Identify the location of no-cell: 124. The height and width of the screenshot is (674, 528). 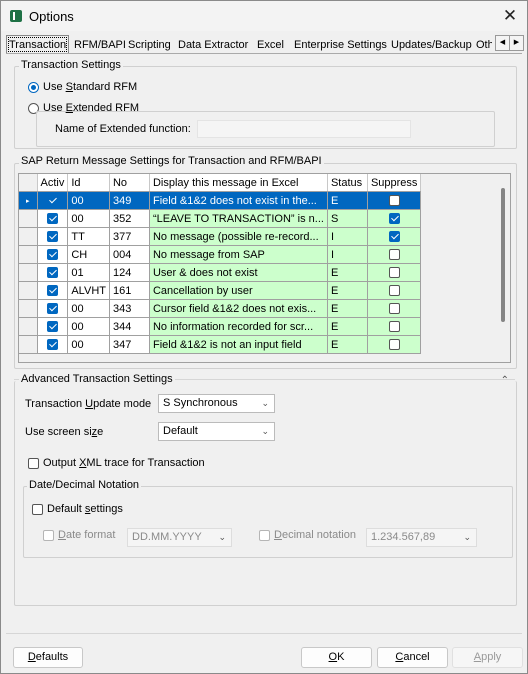
(129, 272).